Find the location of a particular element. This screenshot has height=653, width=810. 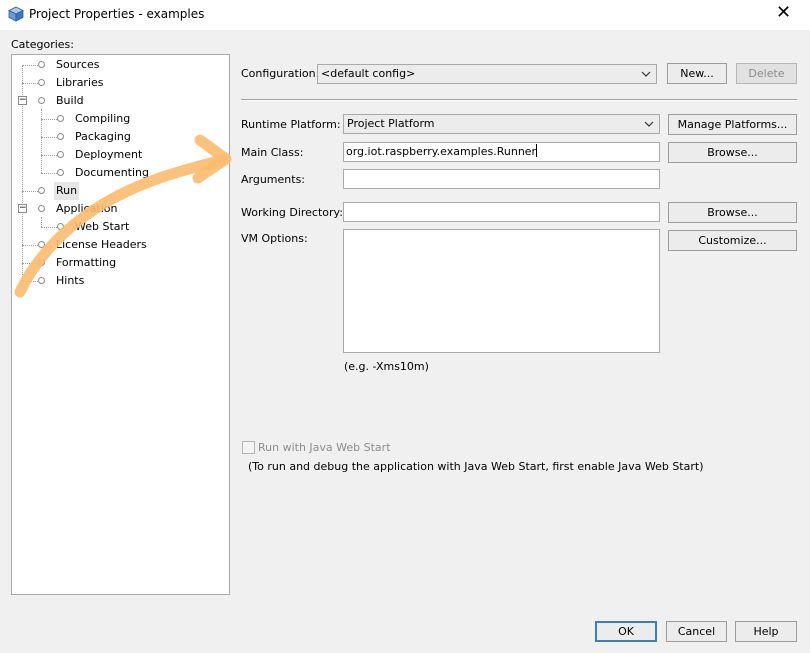

cancel-button: Cancel is located at coordinates (696, 631).